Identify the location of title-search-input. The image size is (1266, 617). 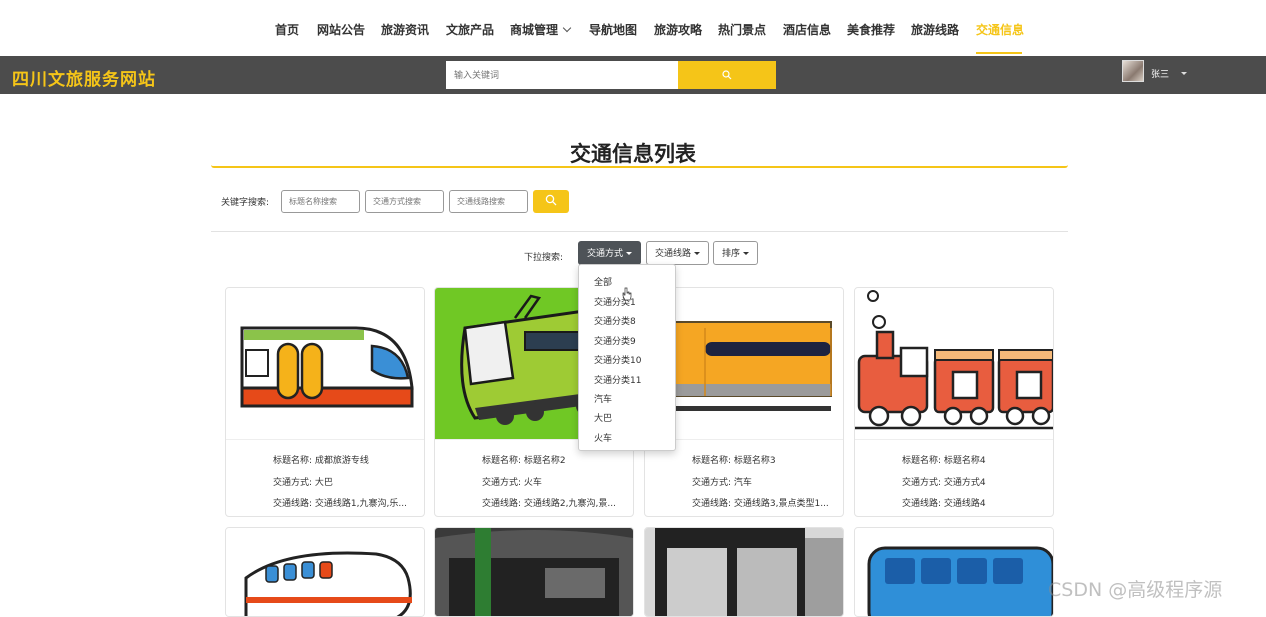
(320, 201).